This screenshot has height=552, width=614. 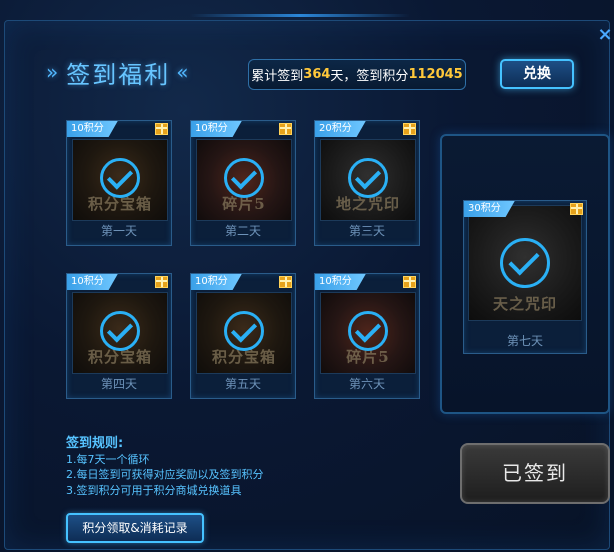 I want to click on signin-stats: 累计签到 364 天，签到积分 112045, so click(x=357, y=74).